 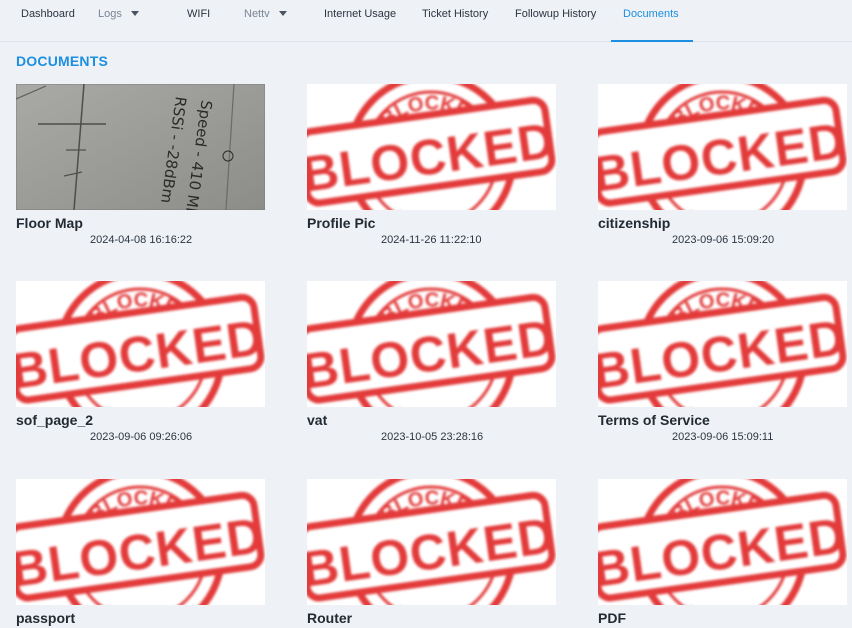 What do you see at coordinates (265, 21) in the screenshot?
I see `tab-nettv: Nettv` at bounding box center [265, 21].